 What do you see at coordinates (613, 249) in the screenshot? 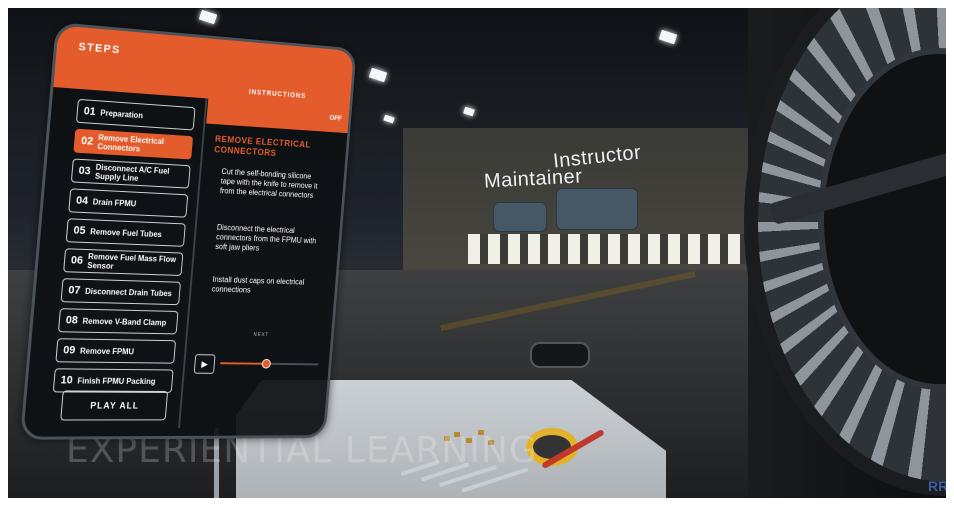
I see `hangar-door-windows` at bounding box center [613, 249].